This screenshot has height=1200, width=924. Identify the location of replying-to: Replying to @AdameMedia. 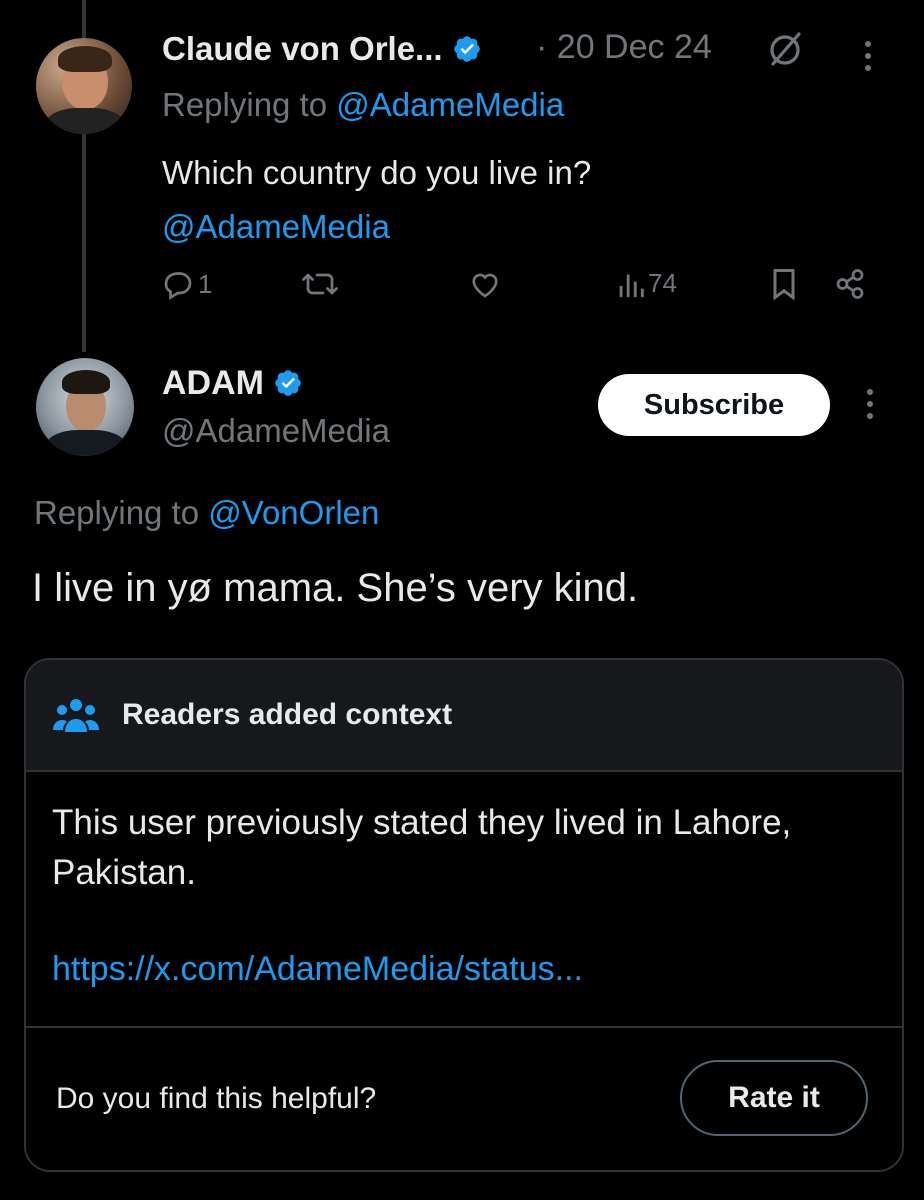
(363, 105).